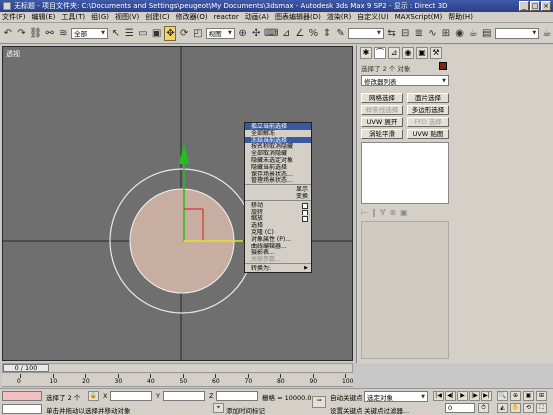  Describe the element at coordinates (422, 53) in the screenshot. I see `display-tab-icon: ▣` at that location.